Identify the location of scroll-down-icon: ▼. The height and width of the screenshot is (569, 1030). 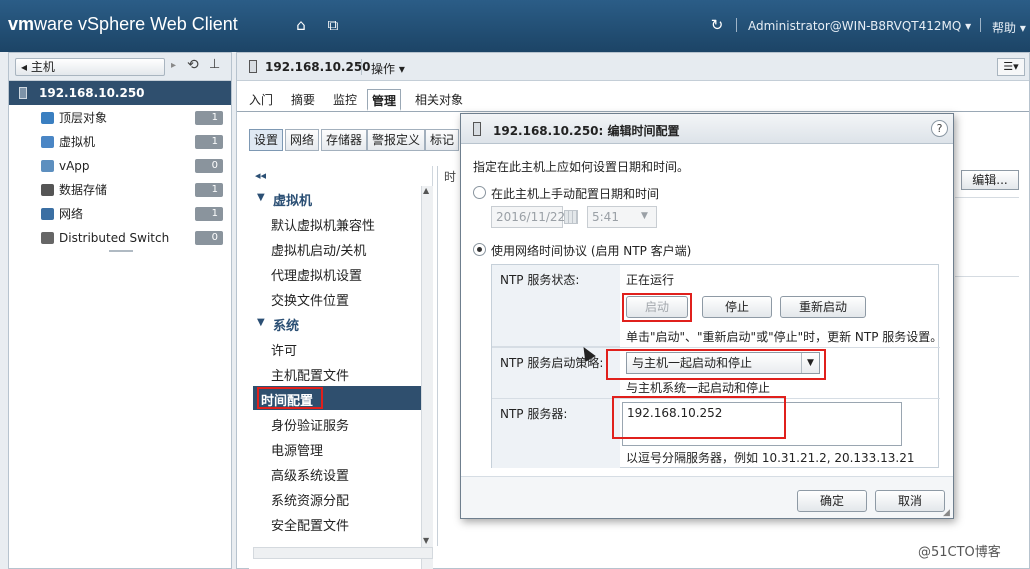
(426, 540).